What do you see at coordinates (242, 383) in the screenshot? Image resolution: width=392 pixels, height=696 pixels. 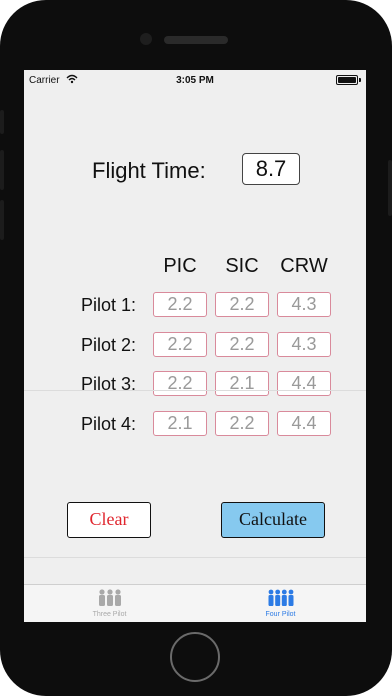 I see `pilot-3-sic-field: 2.1` at bounding box center [242, 383].